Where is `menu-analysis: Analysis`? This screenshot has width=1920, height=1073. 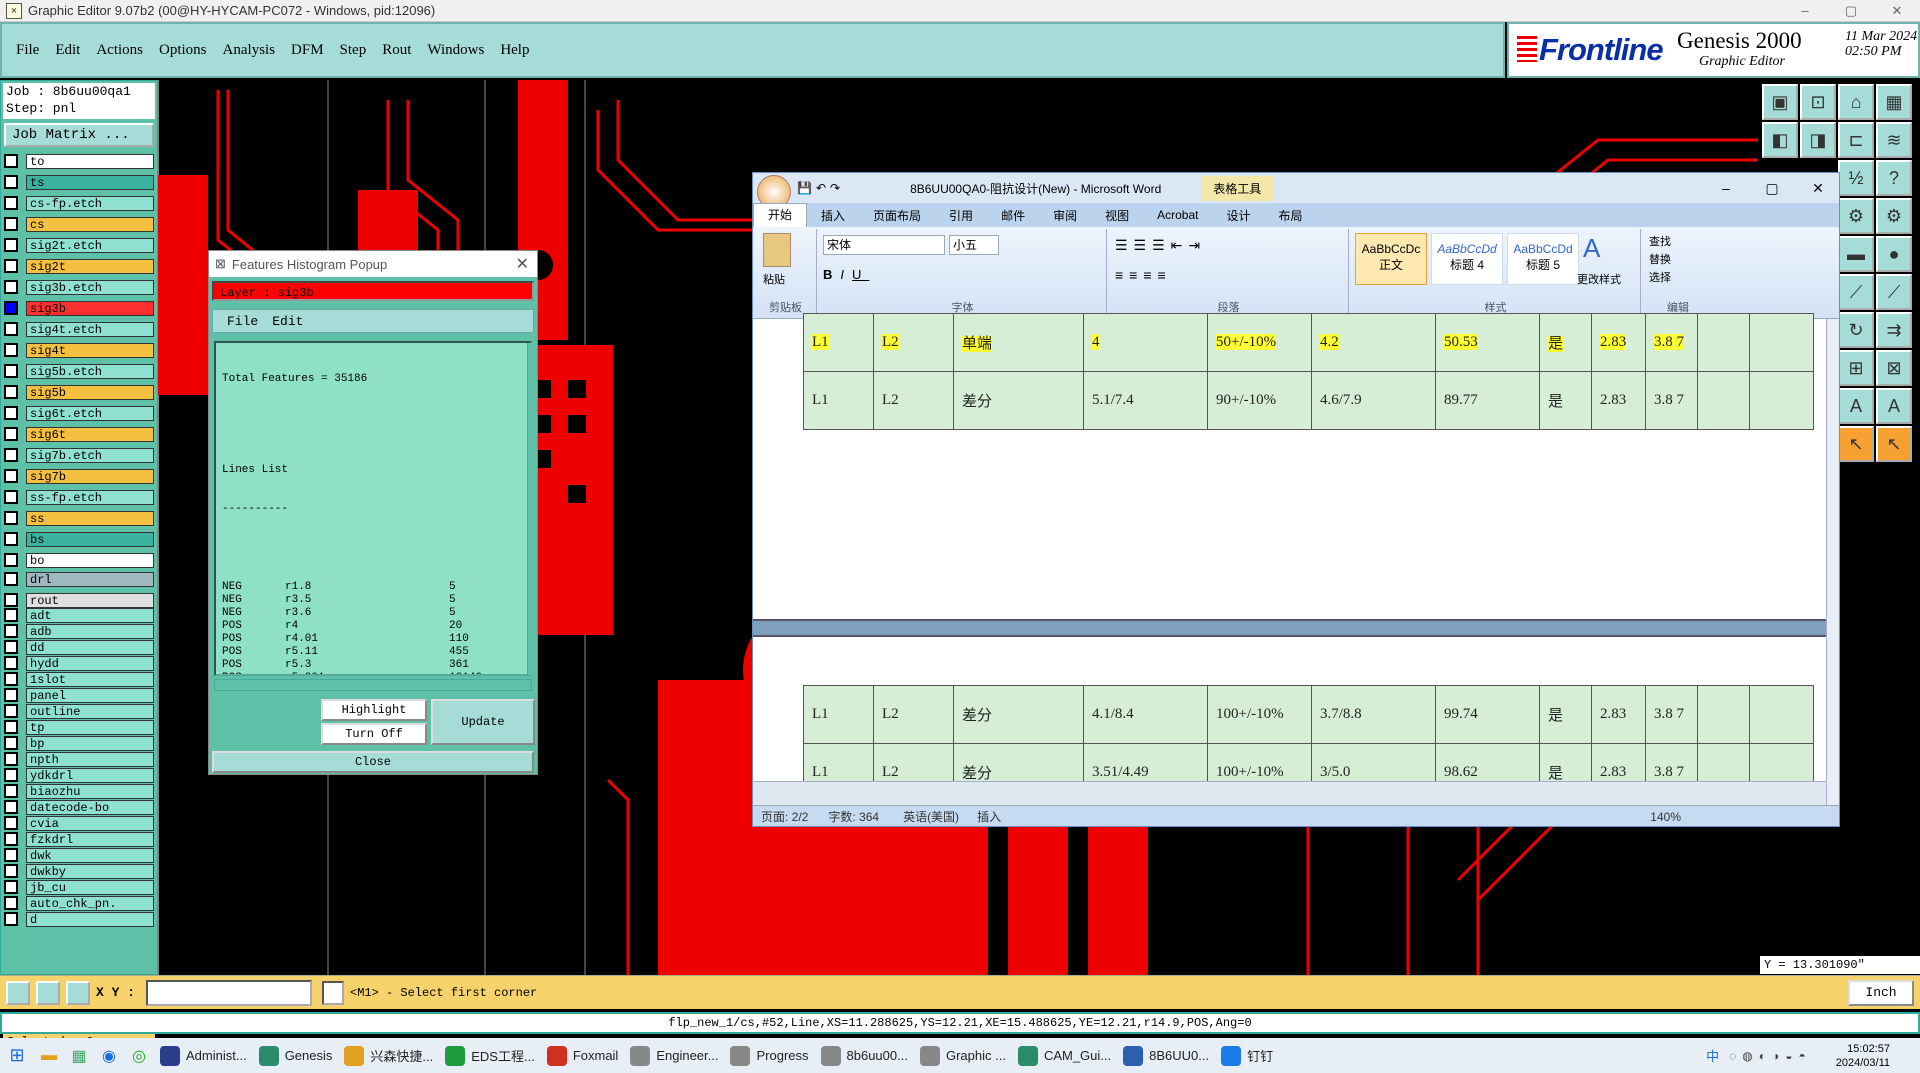
menu-analysis: Analysis is located at coordinates (249, 50).